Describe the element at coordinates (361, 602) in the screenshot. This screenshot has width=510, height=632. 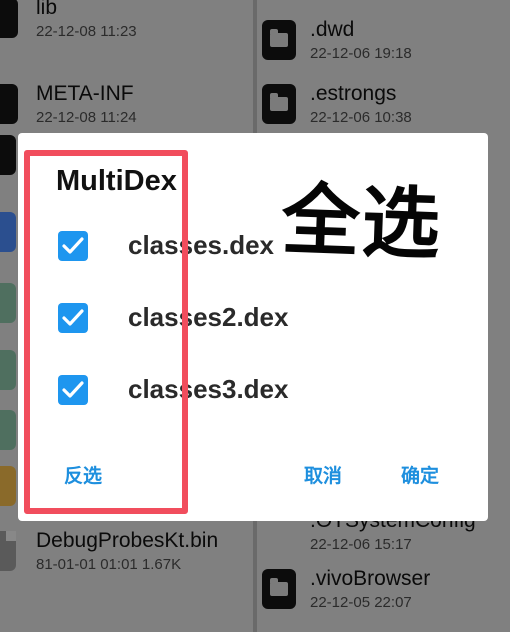
I see `file-meta: 22-12-05 22:07` at that location.